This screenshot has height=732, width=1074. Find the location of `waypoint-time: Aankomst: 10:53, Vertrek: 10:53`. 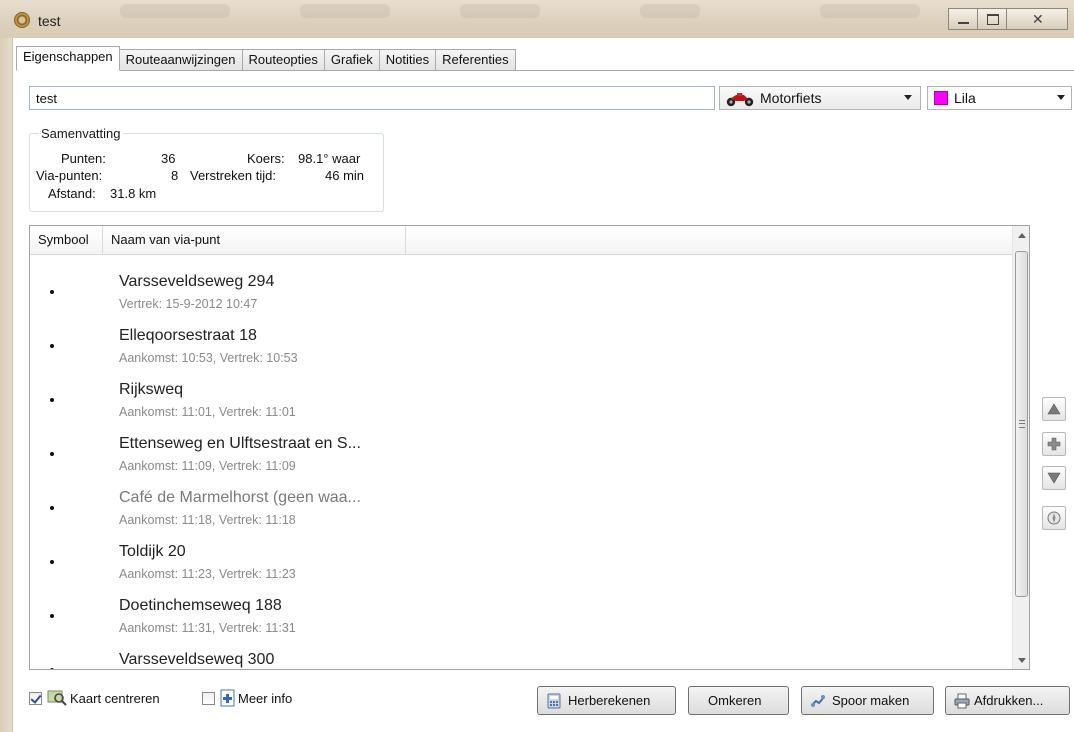

waypoint-time: Aankomst: 10:53, Vertrek: 10:53 is located at coordinates (208, 358).